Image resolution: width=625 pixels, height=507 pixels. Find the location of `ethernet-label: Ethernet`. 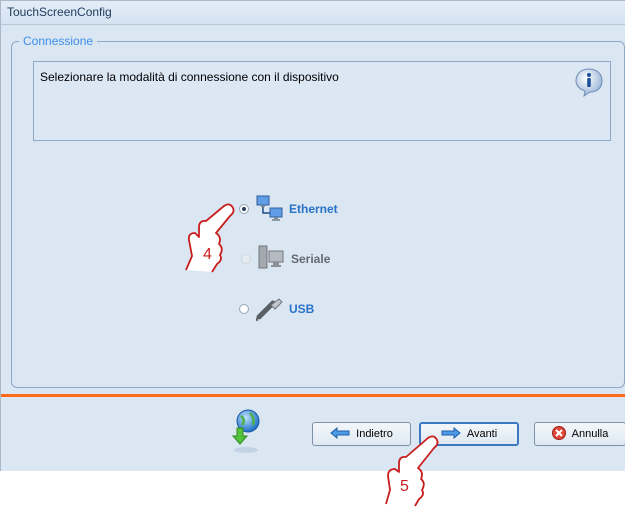

ethernet-label: Ethernet is located at coordinates (313, 209).